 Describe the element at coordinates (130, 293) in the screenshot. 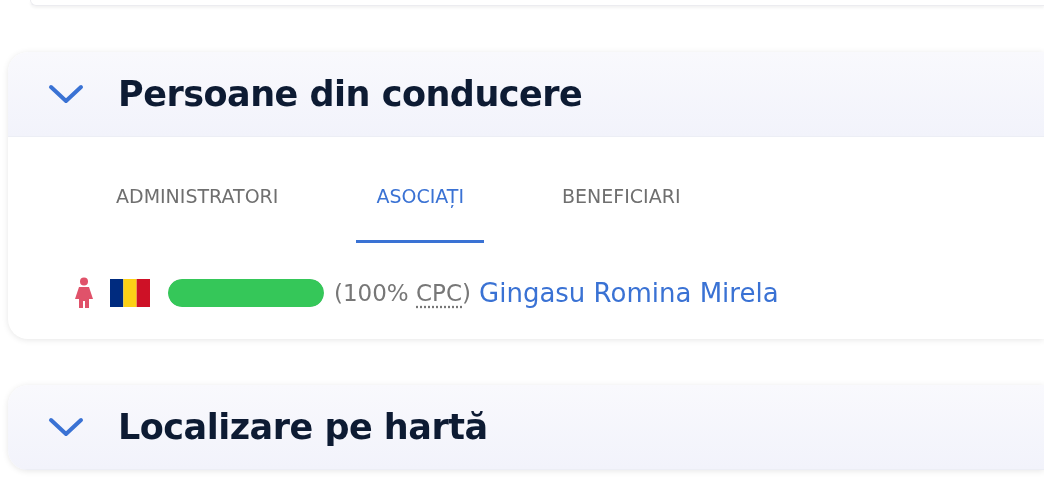

I see `flag-icon` at that location.